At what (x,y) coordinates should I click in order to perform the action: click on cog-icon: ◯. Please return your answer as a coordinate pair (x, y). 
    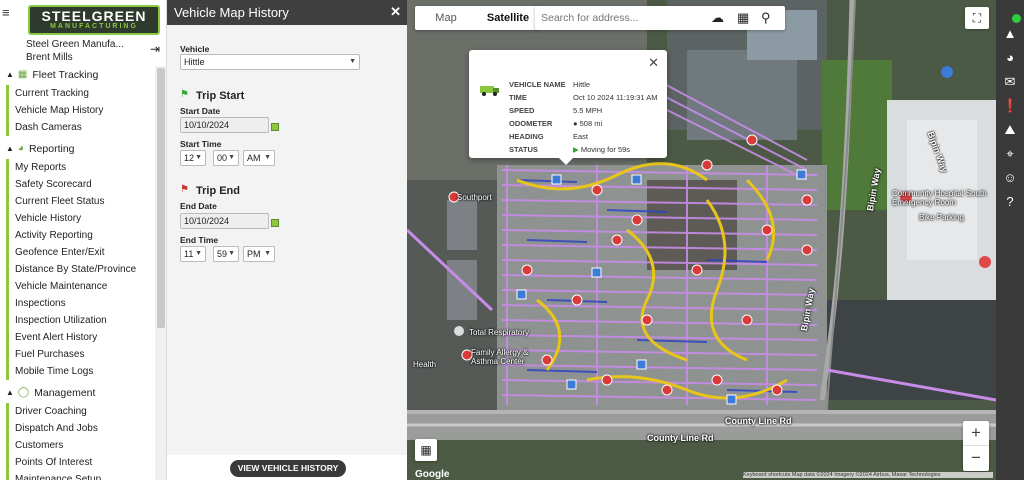
    Looking at the image, I should click on (23, 392).